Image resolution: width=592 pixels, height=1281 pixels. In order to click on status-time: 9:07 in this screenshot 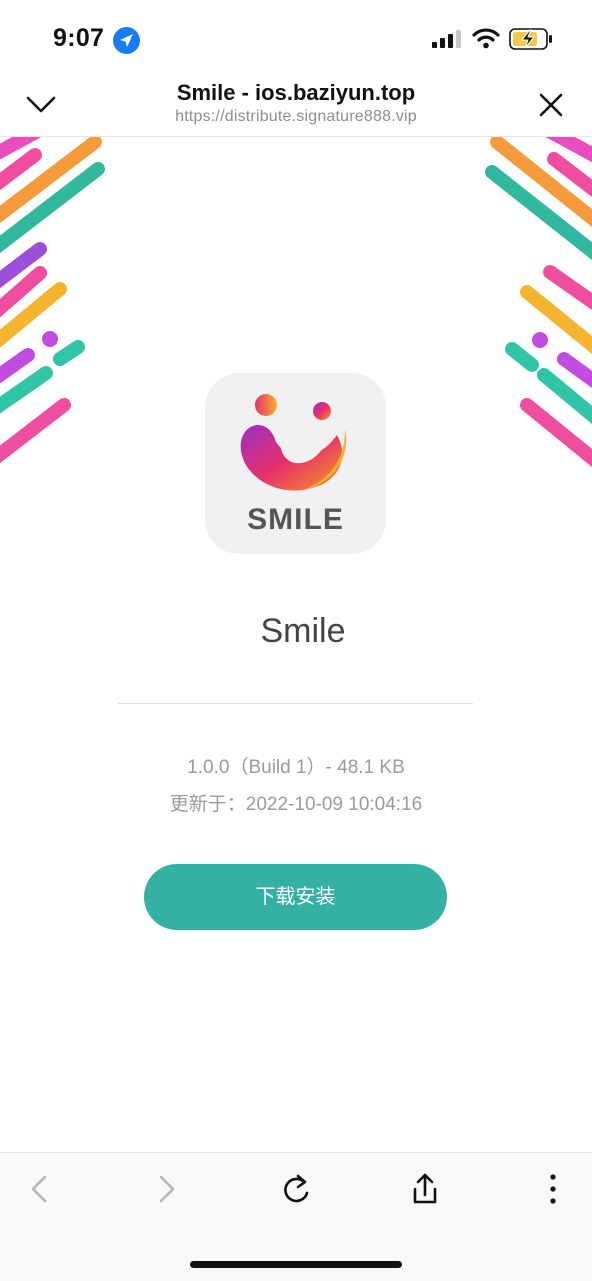, I will do `click(79, 38)`.